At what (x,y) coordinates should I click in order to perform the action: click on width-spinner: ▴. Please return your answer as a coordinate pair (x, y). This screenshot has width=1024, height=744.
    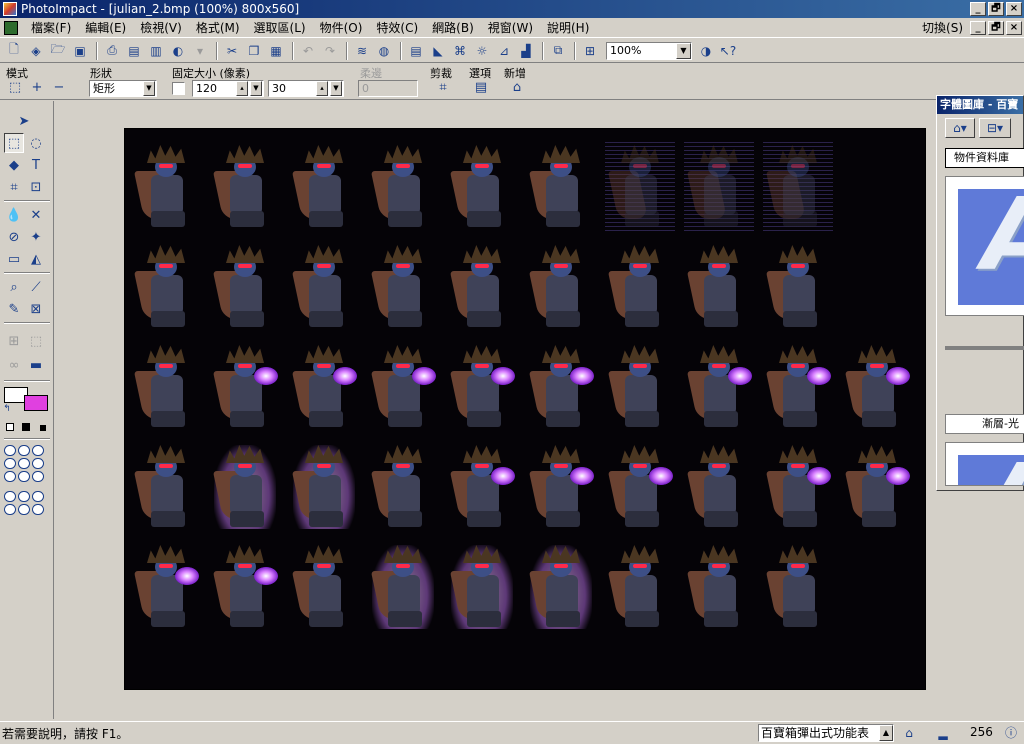
    Looking at the image, I should click on (242, 88).